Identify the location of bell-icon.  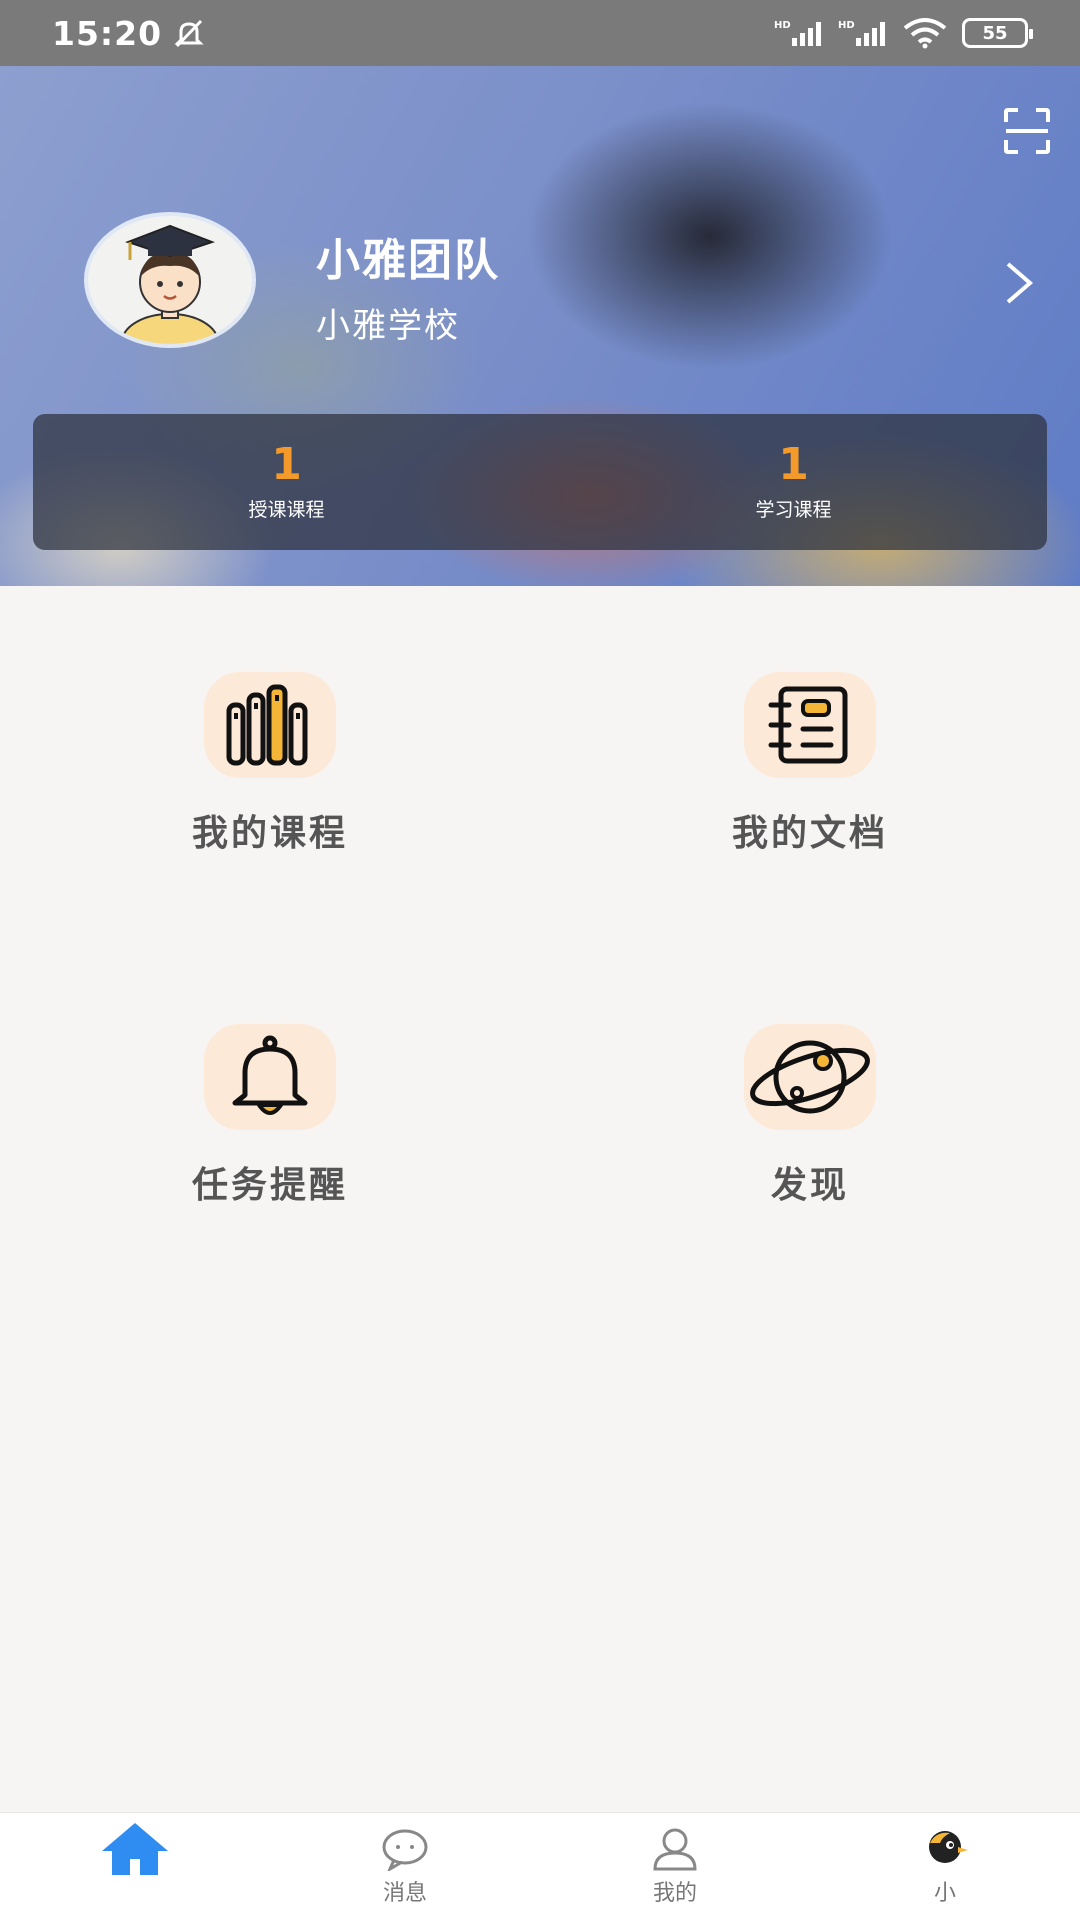
(270, 1075).